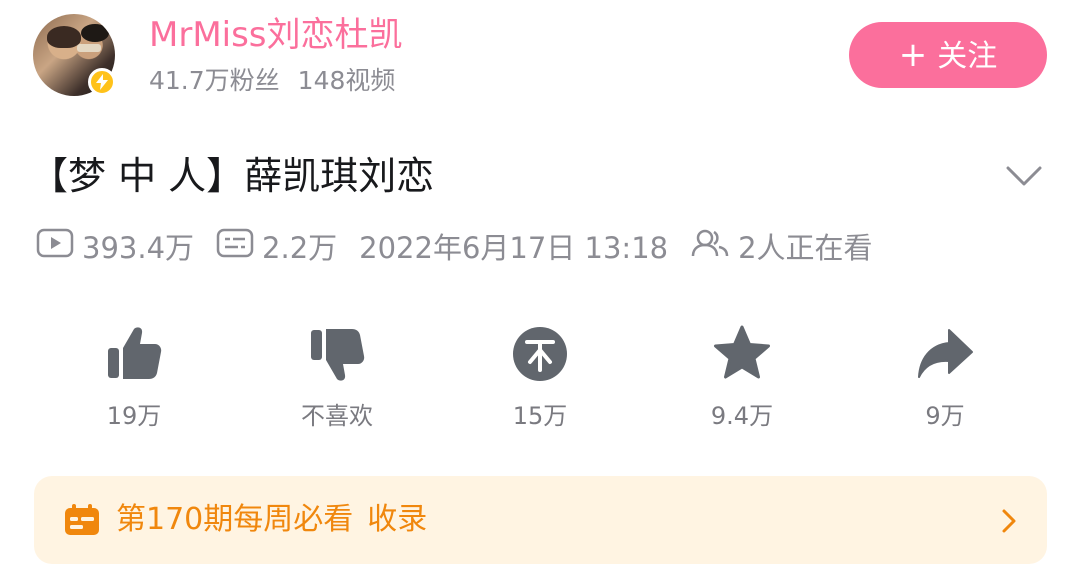 The image size is (1080, 585). What do you see at coordinates (945, 354) in the screenshot?
I see `share-arrow-icon` at bounding box center [945, 354].